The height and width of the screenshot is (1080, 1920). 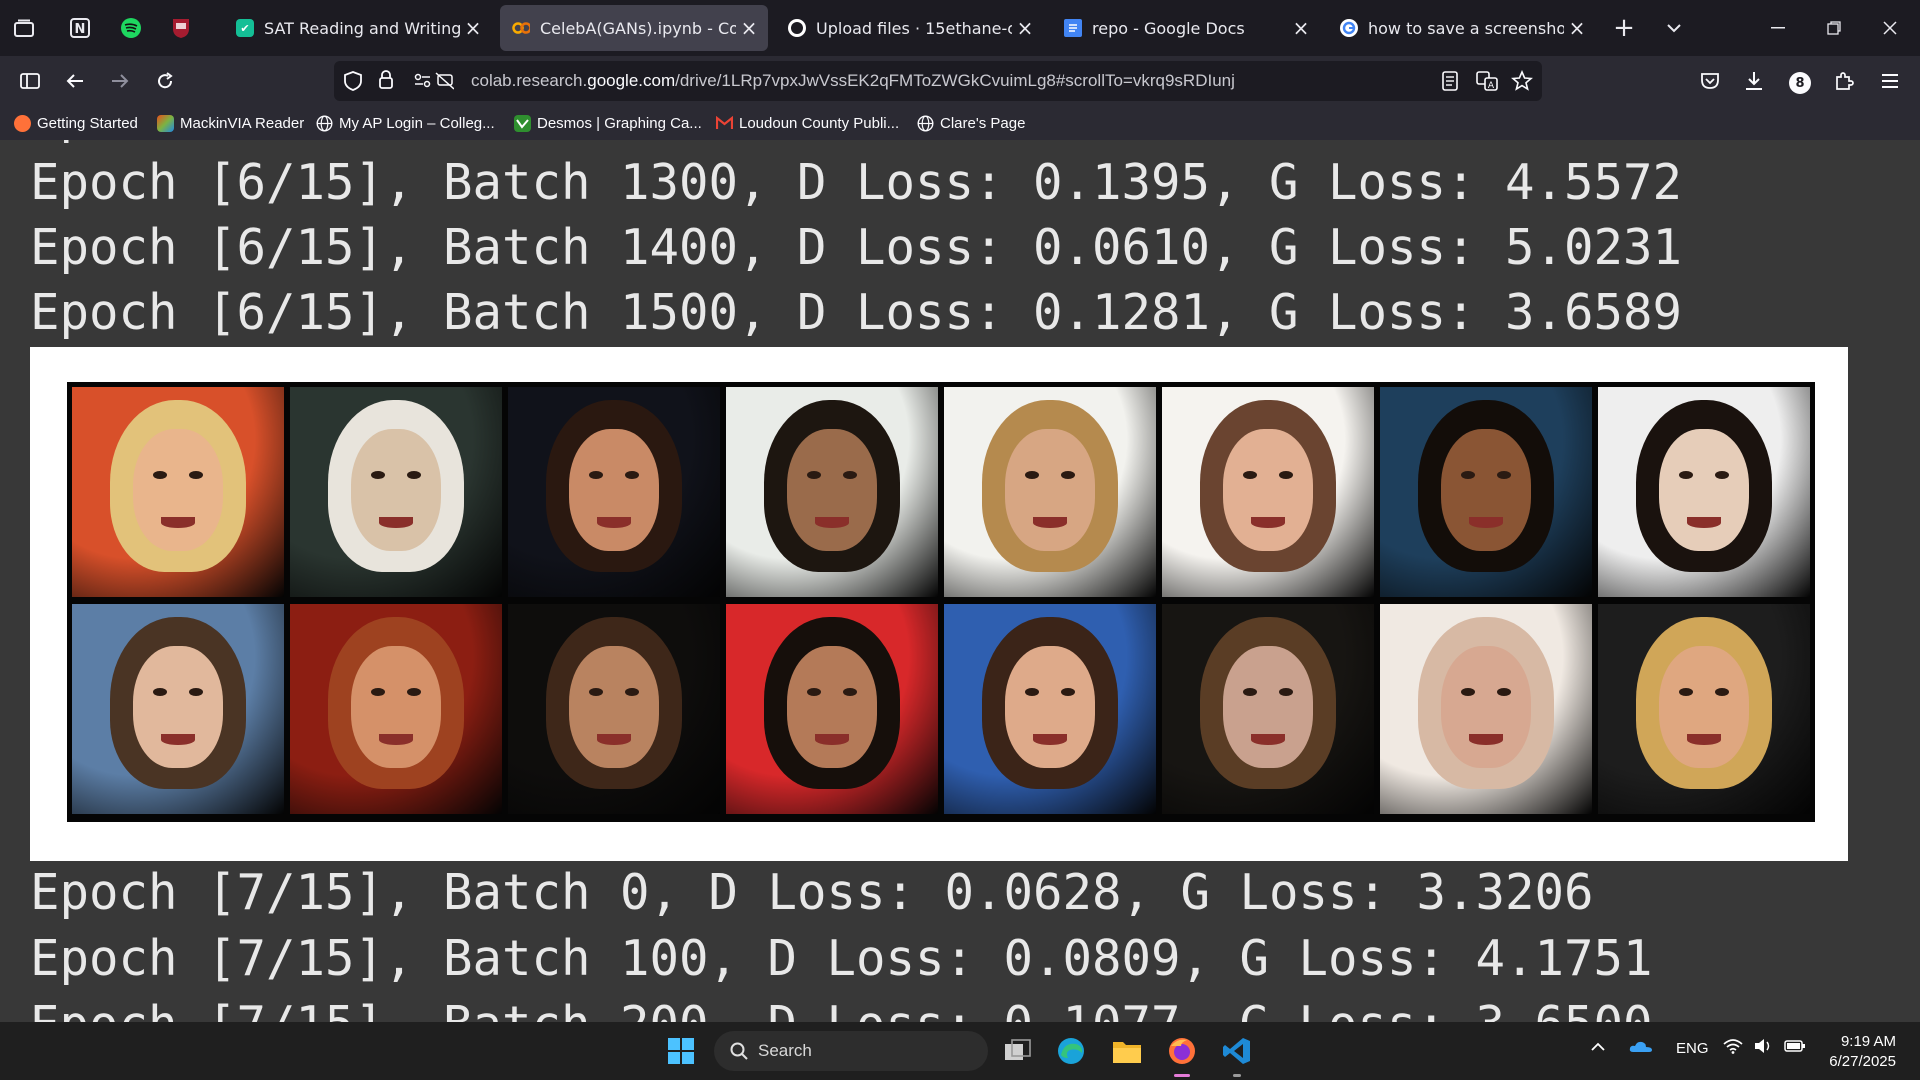 What do you see at coordinates (1674, 28) in the screenshot?
I see `list-tabs-chevron-icon` at bounding box center [1674, 28].